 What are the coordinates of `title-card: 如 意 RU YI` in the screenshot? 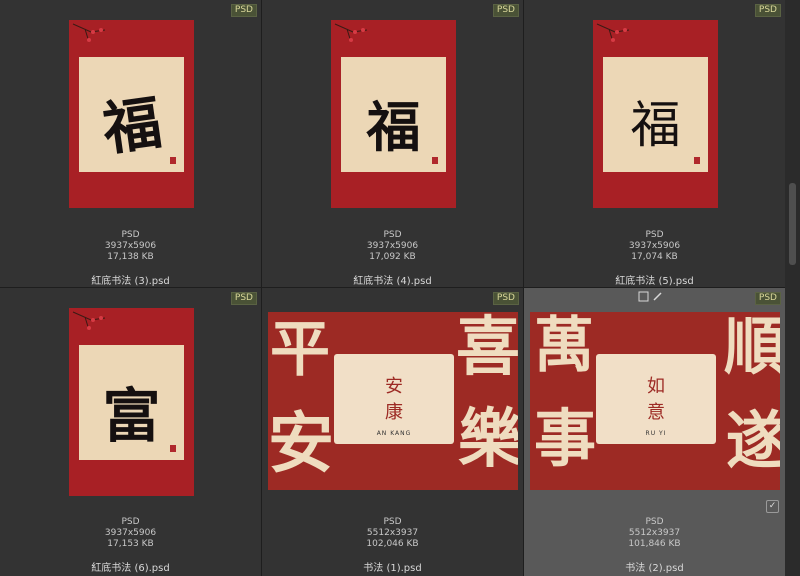 It's located at (656, 399).